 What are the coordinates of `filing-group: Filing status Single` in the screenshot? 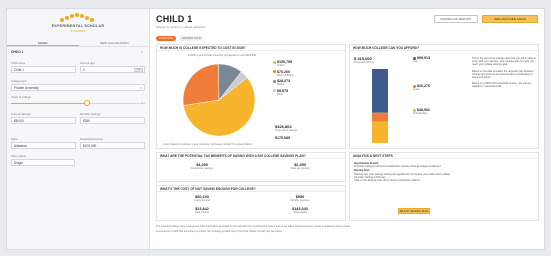 It's located at (43, 160).